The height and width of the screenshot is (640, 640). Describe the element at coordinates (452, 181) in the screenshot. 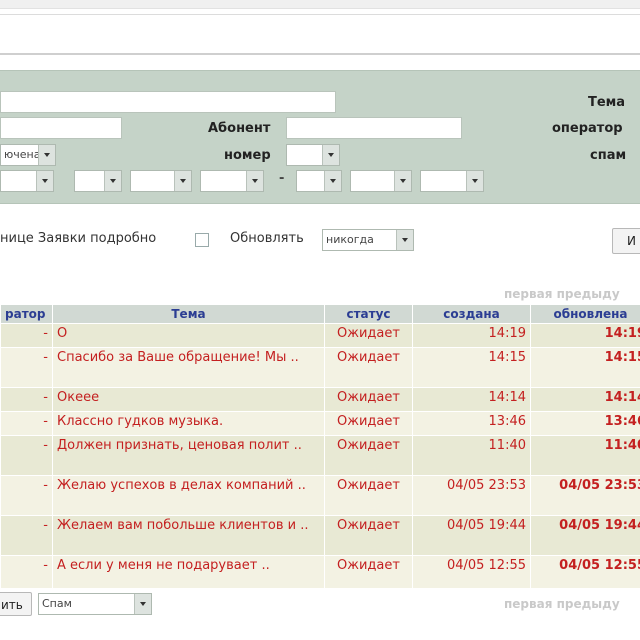

I see `date-to-year-select` at that location.